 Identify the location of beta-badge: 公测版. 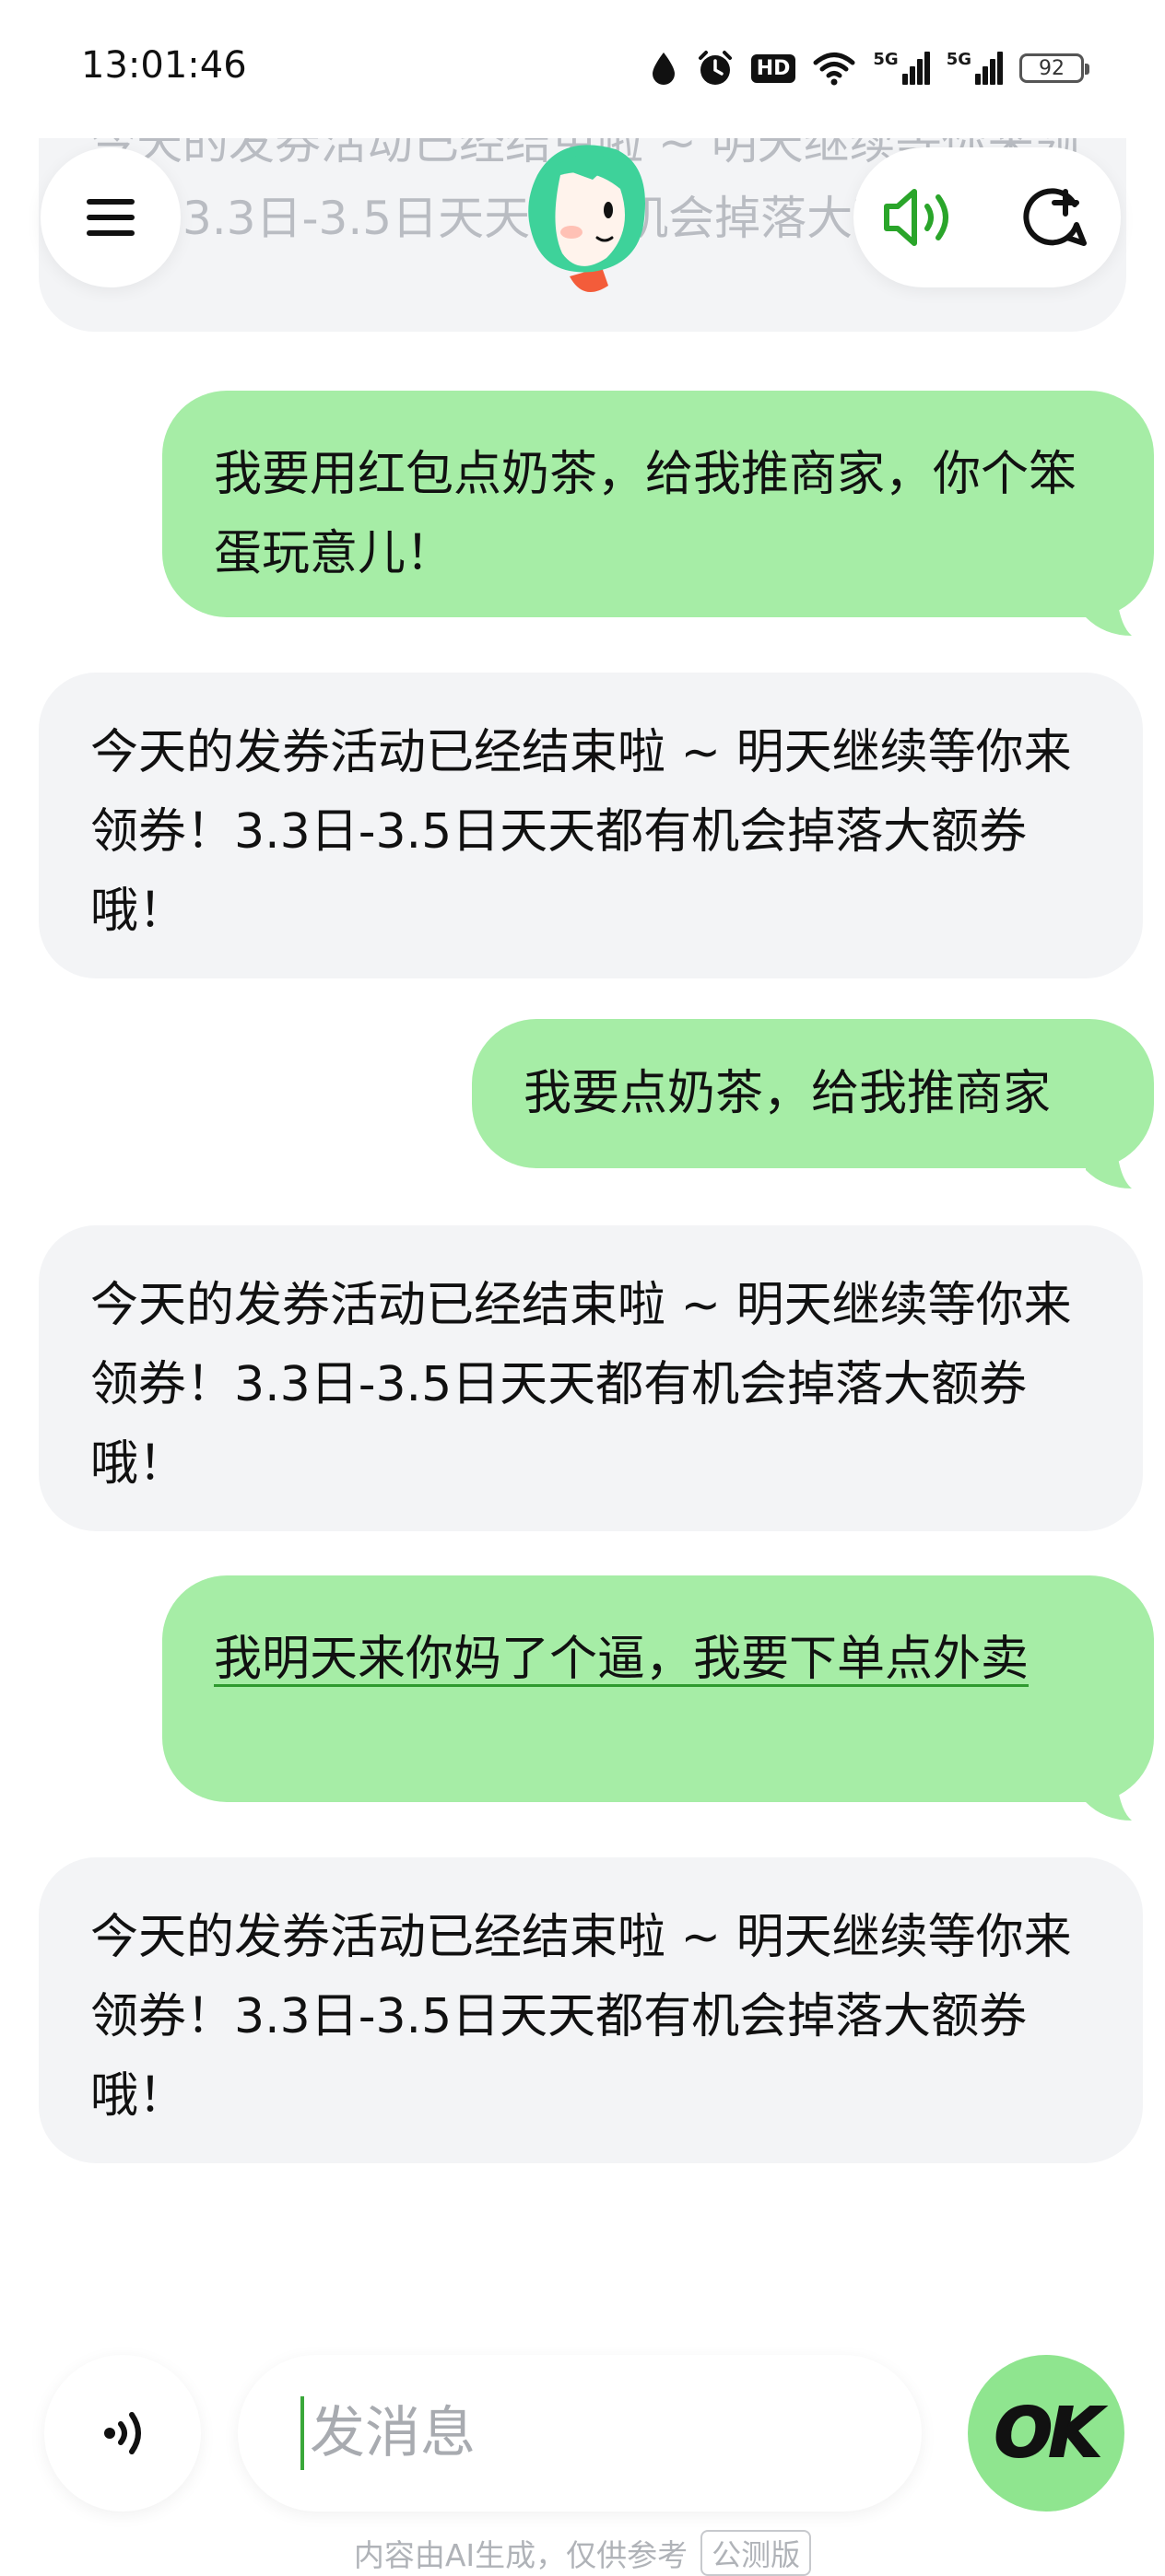
(756, 2553).